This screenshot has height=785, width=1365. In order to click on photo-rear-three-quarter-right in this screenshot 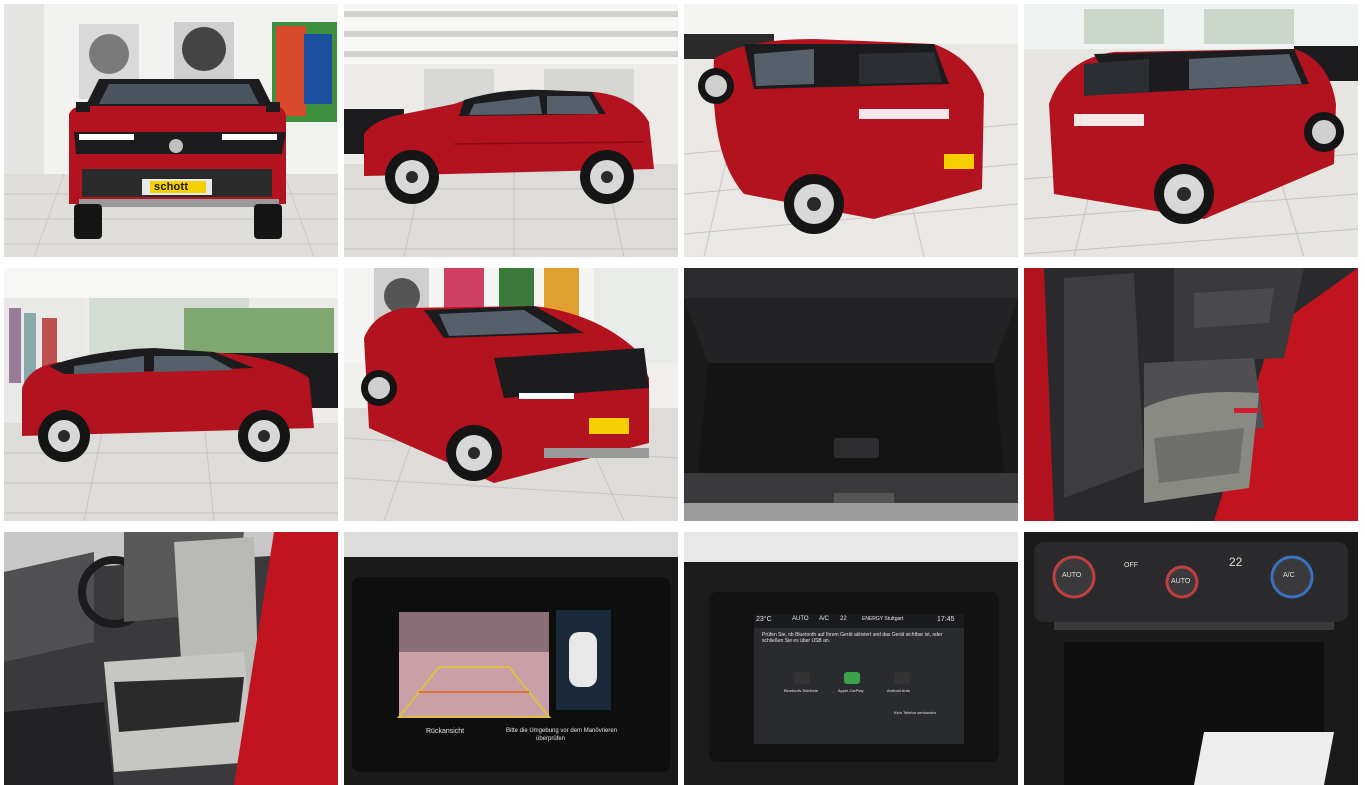, I will do `click(1191, 130)`.